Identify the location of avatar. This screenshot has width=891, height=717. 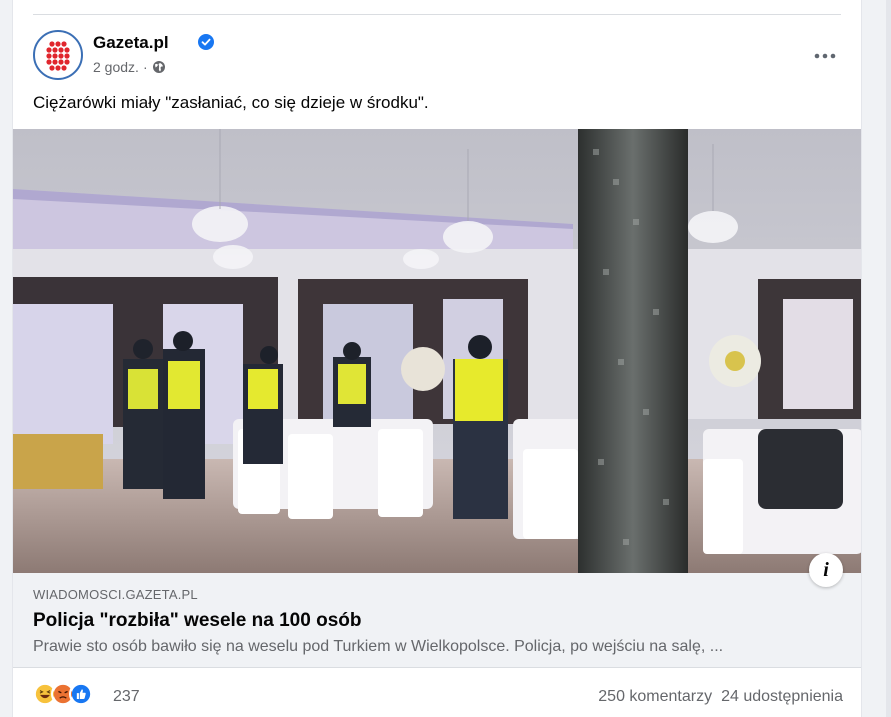
(58, 55).